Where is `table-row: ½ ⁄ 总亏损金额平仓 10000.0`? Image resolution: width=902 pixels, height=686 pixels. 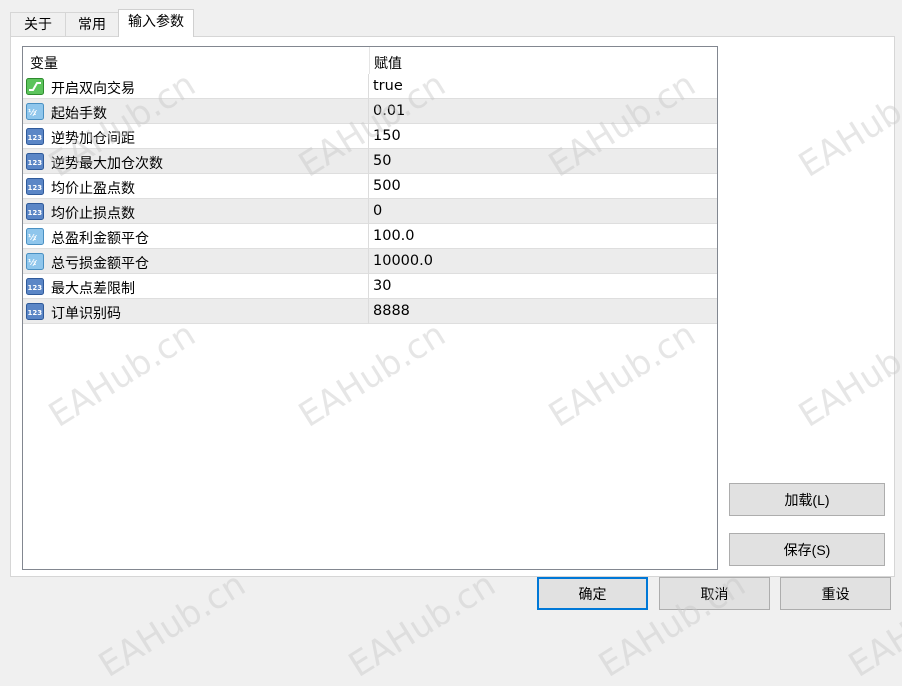
table-row: ½ ⁄ 总亏损金额平仓 10000.0 is located at coordinates (370, 261).